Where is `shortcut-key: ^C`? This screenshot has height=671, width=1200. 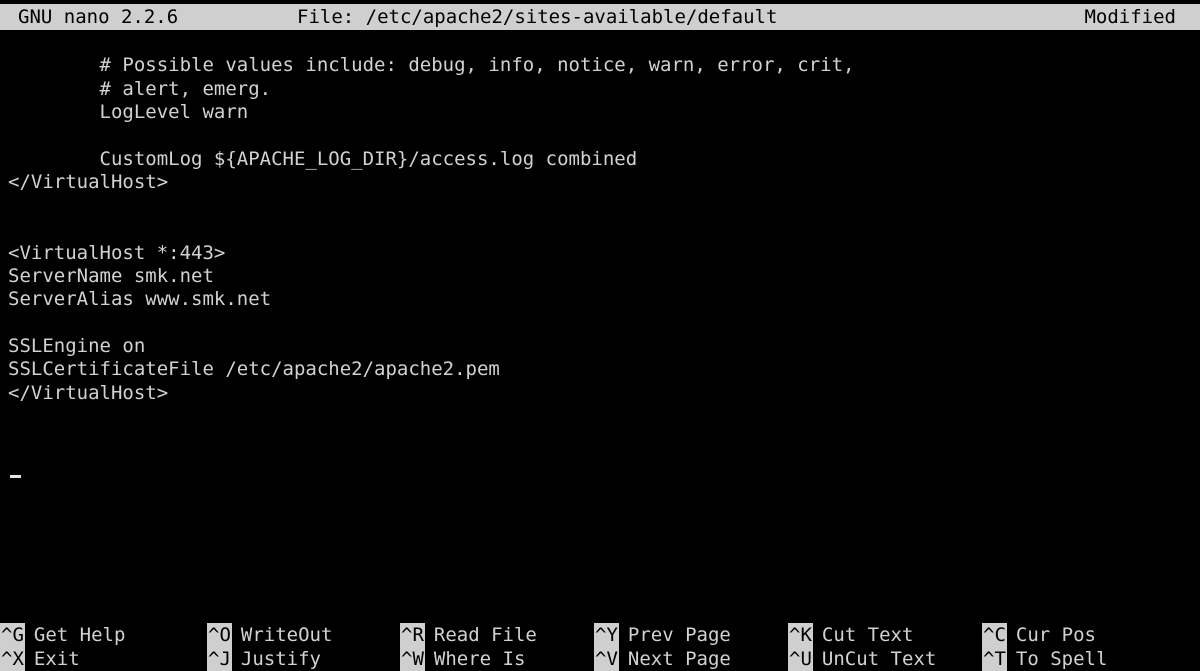
shortcut-key: ^C is located at coordinates (994, 635).